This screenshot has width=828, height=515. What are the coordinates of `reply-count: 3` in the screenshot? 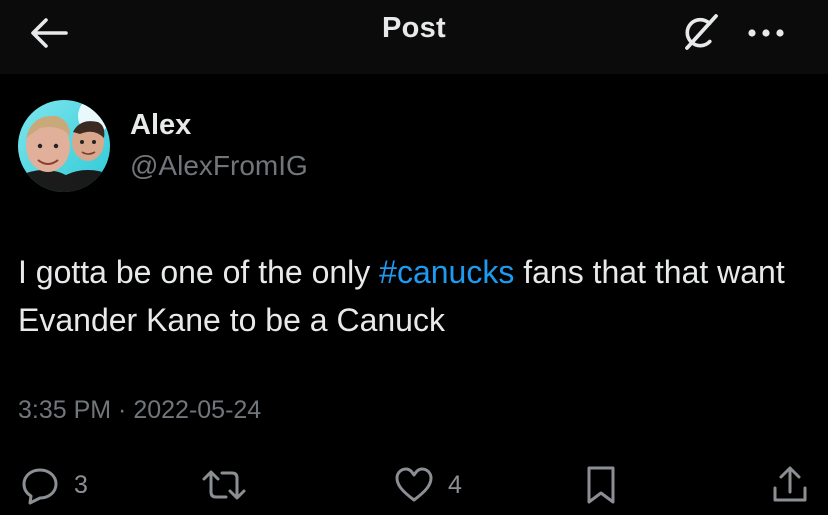 It's located at (81, 484).